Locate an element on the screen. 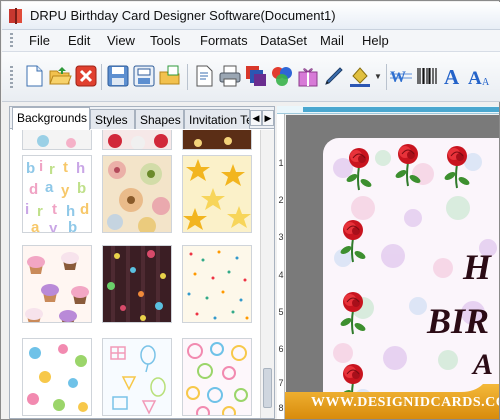 This screenshot has height=420, width=500. tab-shapes: Shapes is located at coordinates (159, 119).